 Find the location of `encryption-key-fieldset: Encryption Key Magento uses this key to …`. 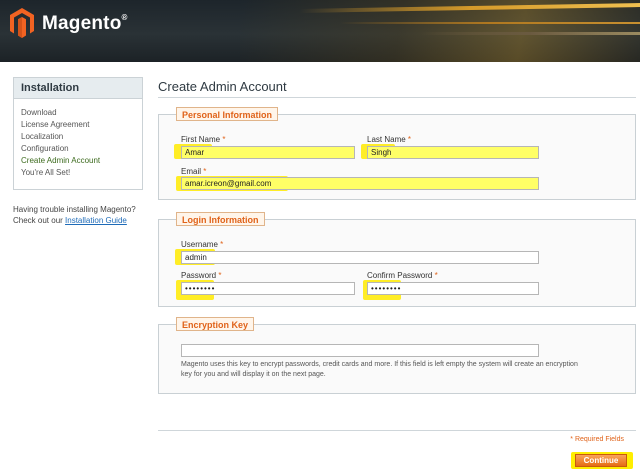

encryption-key-fieldset: Encryption Key Magento uses this key to … is located at coordinates (397, 355).